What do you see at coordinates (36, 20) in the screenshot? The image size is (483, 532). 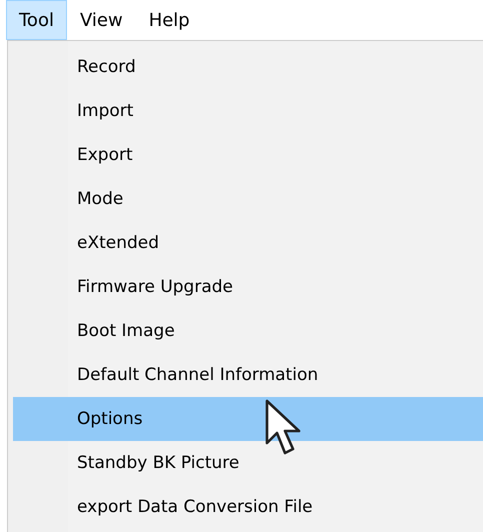 I see `menu-bar-item: Tool` at bounding box center [36, 20].